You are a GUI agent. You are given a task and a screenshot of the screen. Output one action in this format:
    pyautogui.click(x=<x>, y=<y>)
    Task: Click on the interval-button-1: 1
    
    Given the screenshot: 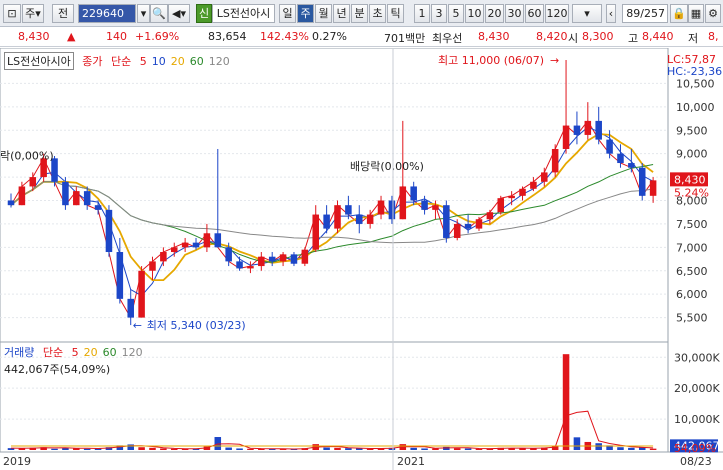 What is the action you would take?
    pyautogui.click(x=422, y=13)
    